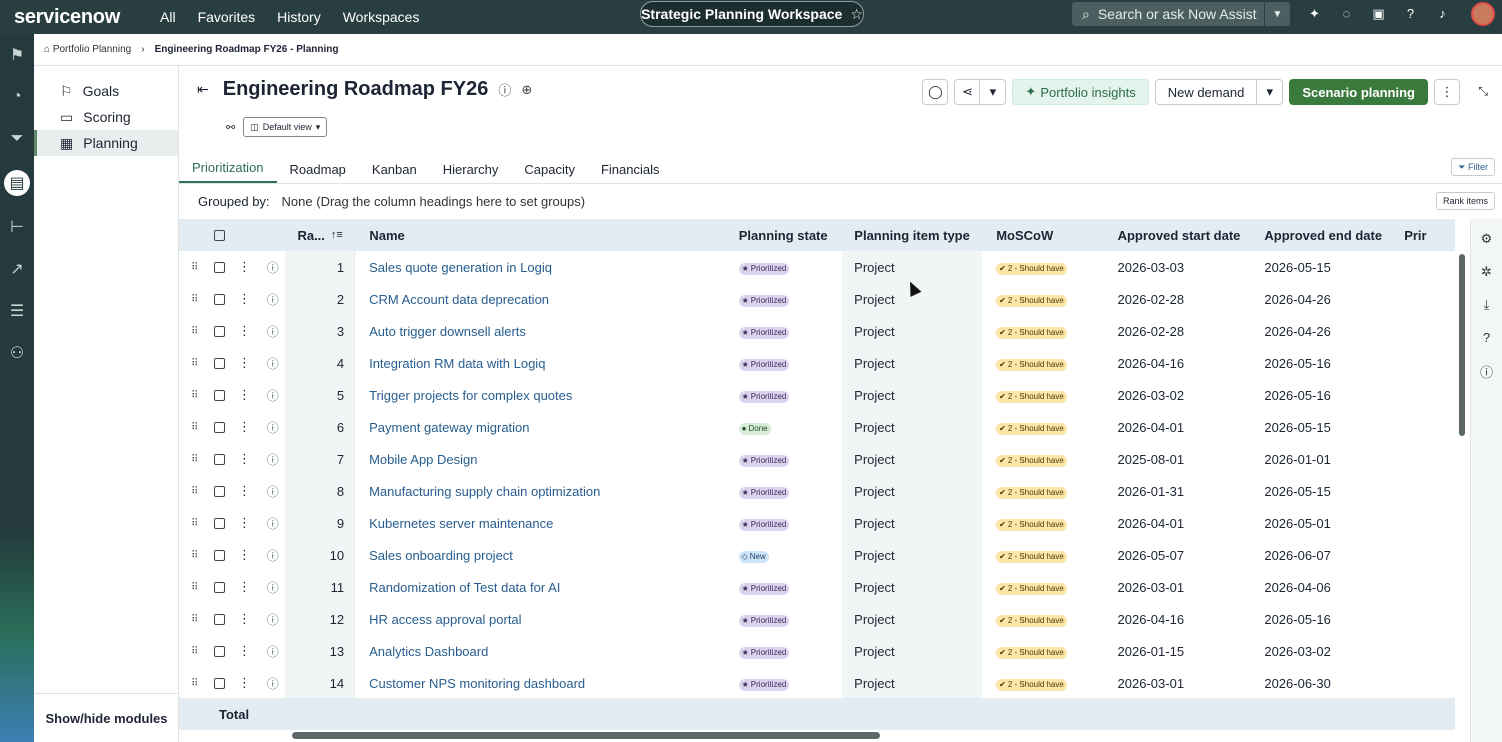  What do you see at coordinates (1324, 235) in the screenshot?
I see `column-approved-end-date: Approved end date` at bounding box center [1324, 235].